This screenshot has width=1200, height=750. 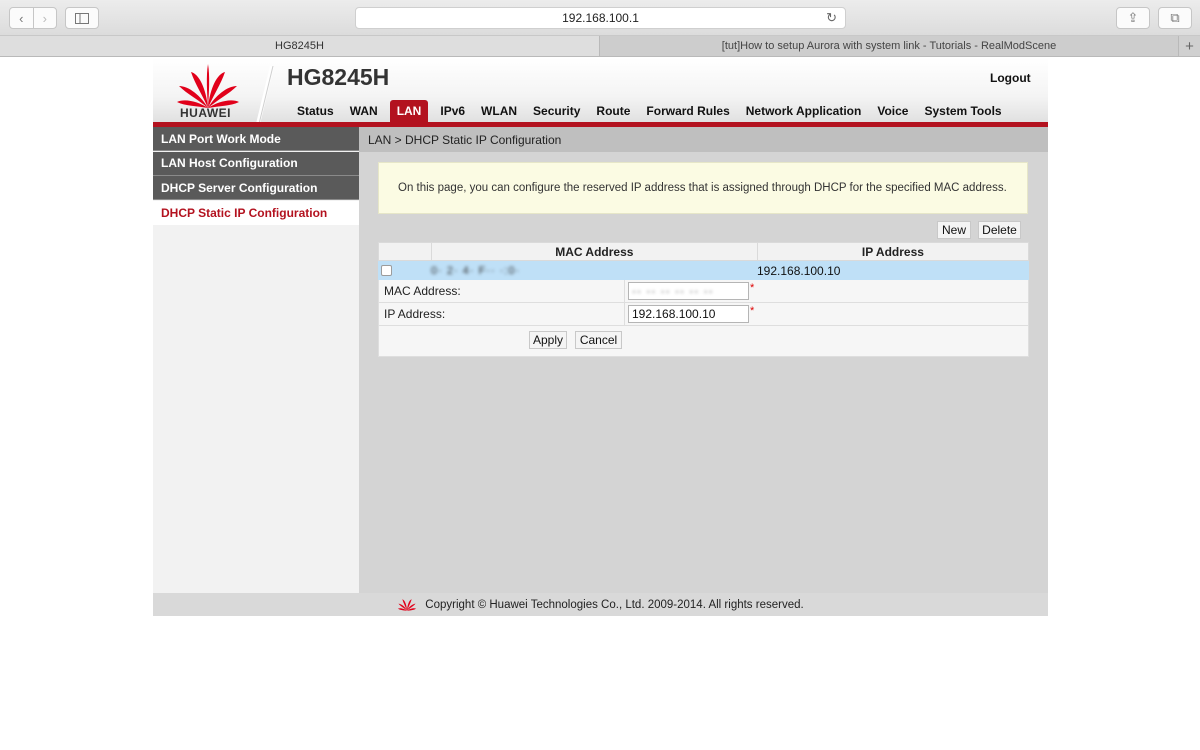 What do you see at coordinates (556, 111) in the screenshot?
I see `menu-security: Security` at bounding box center [556, 111].